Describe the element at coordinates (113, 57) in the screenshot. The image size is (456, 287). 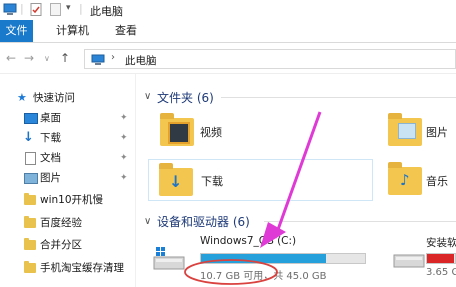
I see `breadcrumb-chevron-icon: ›` at that location.